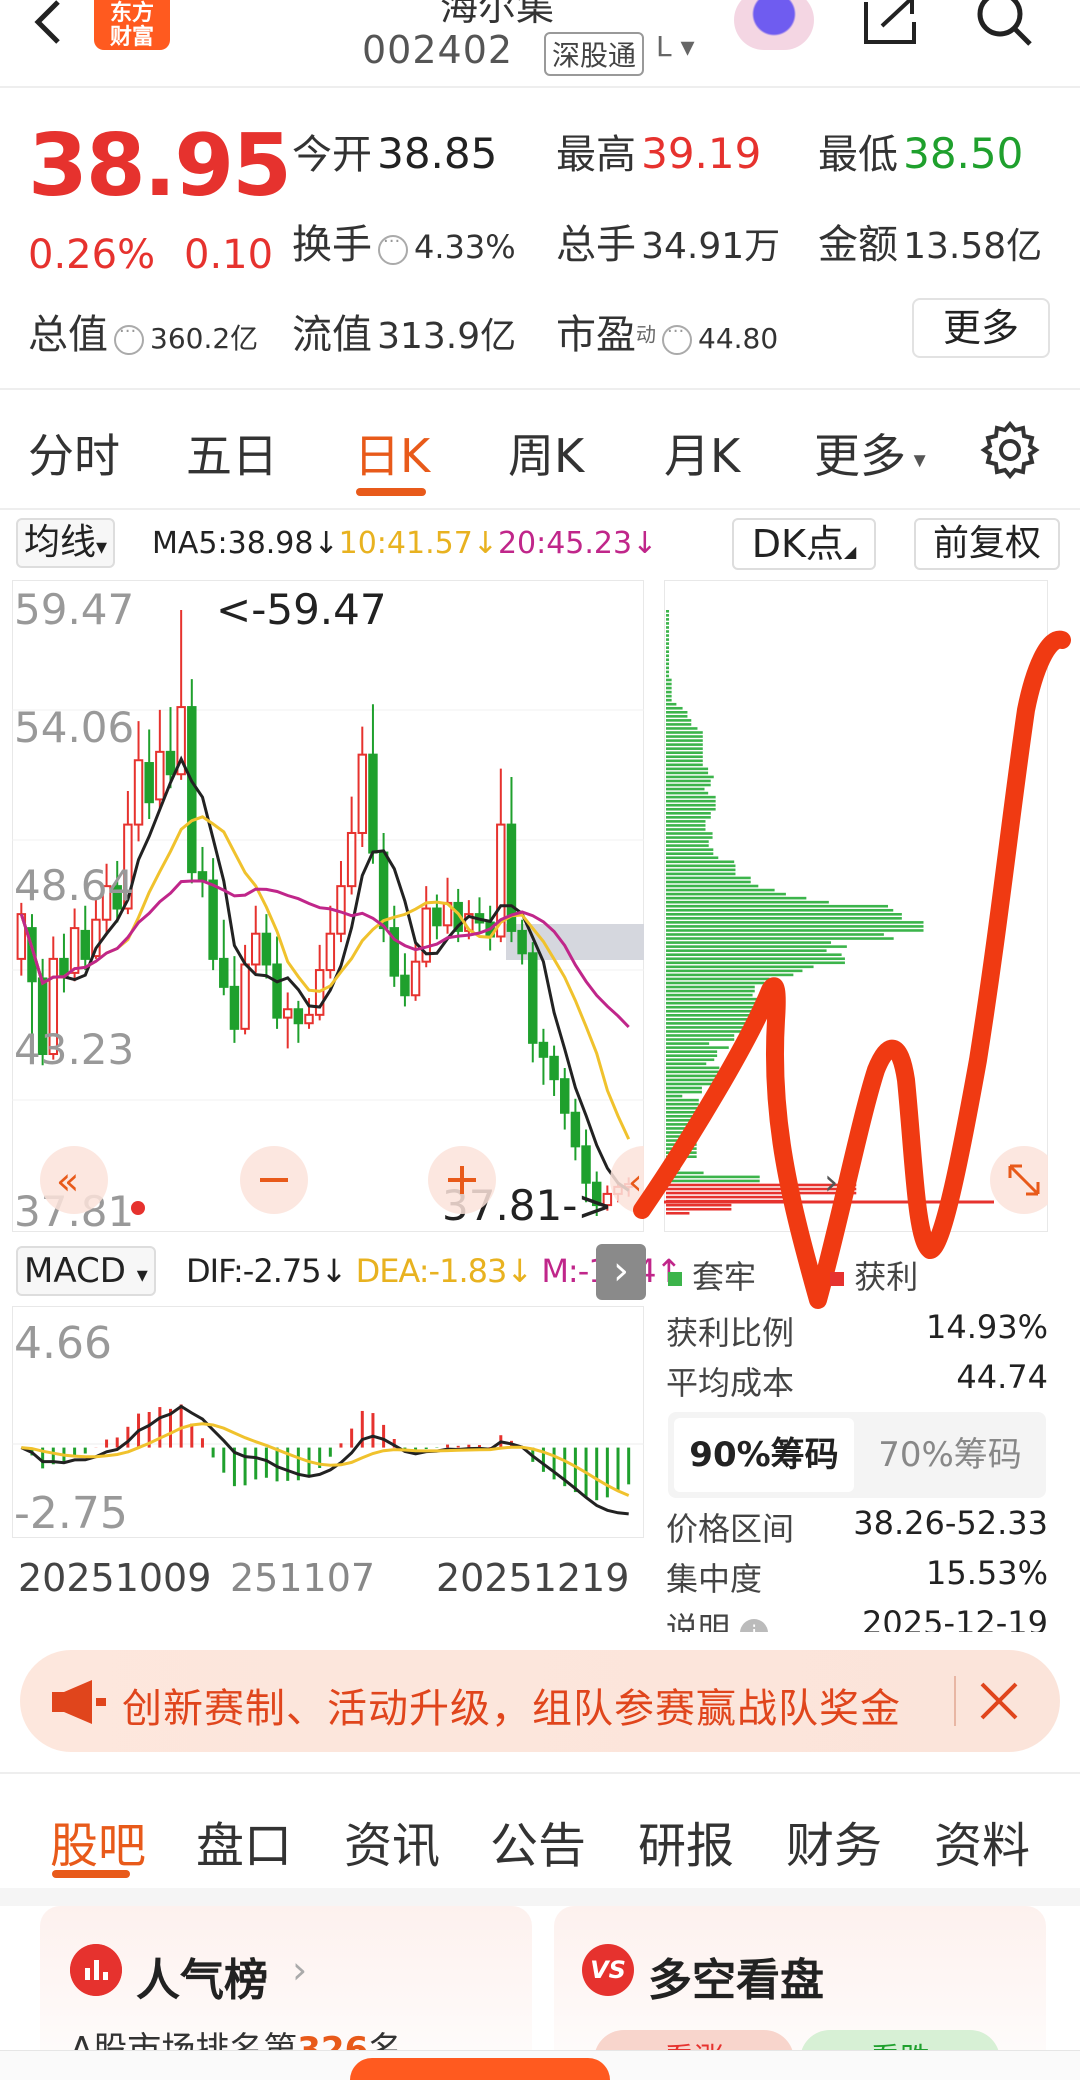  Describe the element at coordinates (98, 1841) in the screenshot. I see `tab-guba: 股吧` at that location.